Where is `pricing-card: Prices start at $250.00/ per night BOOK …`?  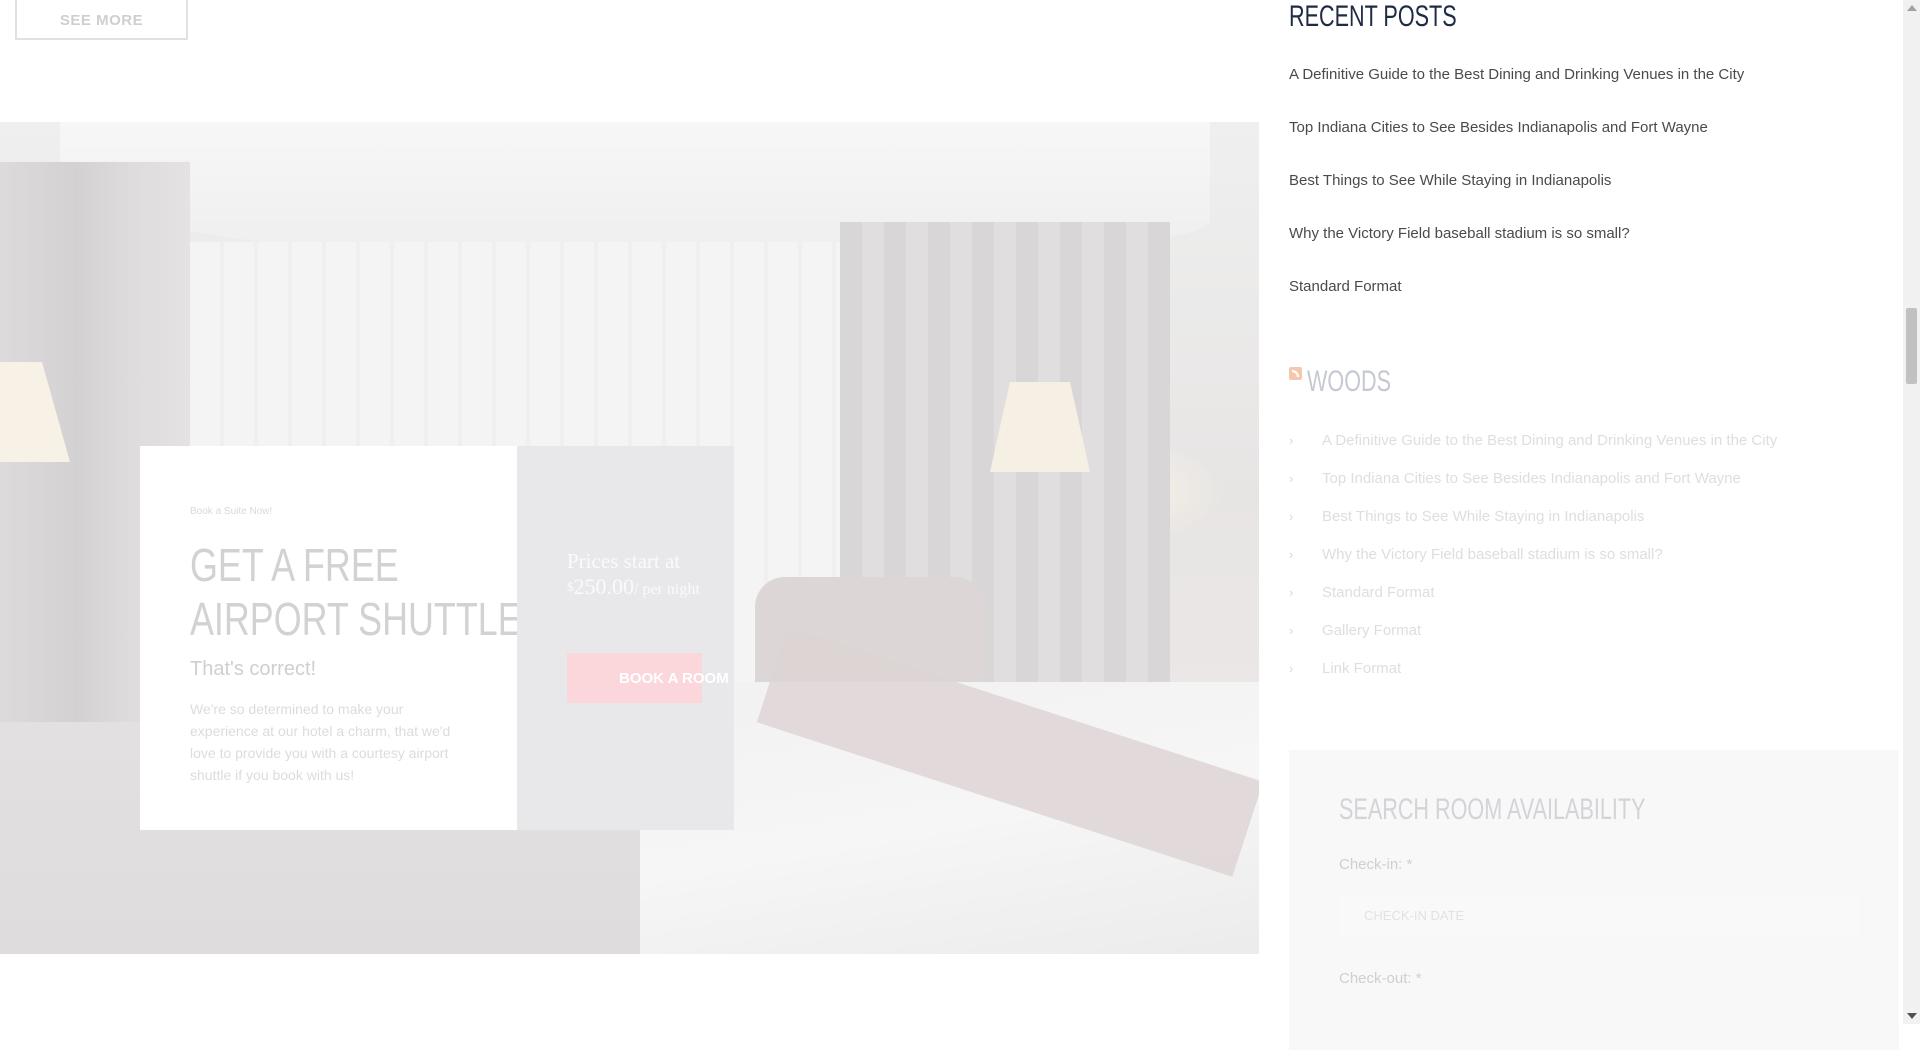
pricing-card: Prices start at $250.00/ per night BOOK … is located at coordinates (625, 638).